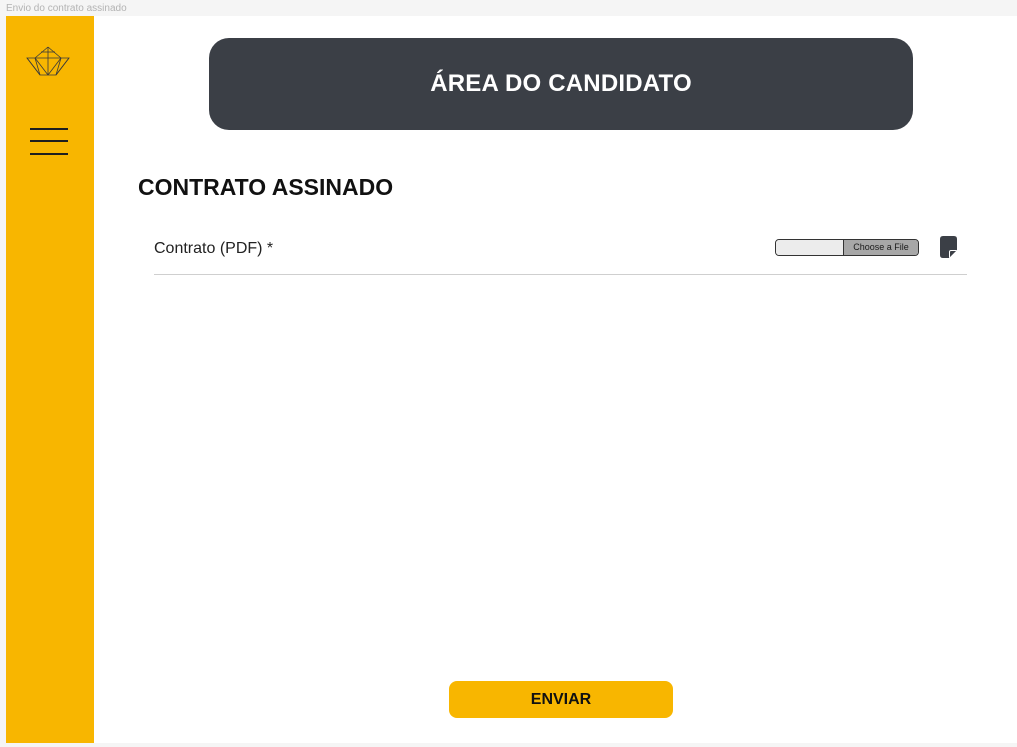  I want to click on header-title: ÁREA DO CANDIDATO, so click(561, 83).